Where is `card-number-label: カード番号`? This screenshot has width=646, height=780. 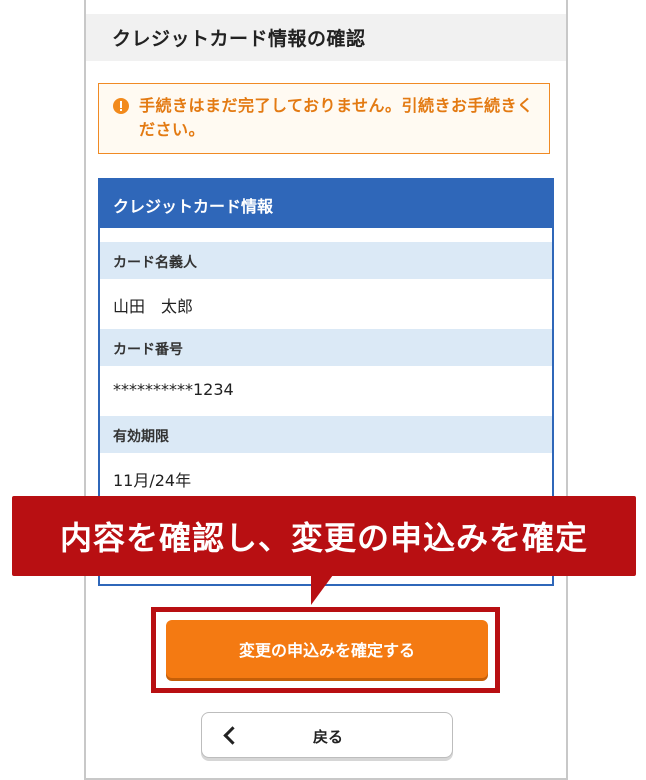 card-number-label: カード番号 is located at coordinates (148, 350).